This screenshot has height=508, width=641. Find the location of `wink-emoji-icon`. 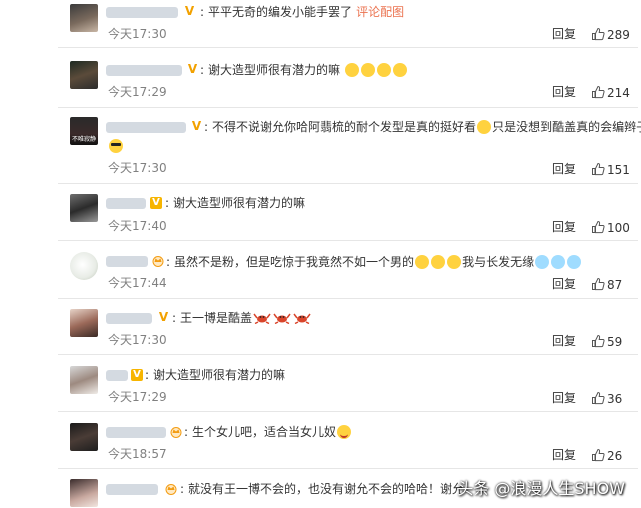

wink-emoji-icon is located at coordinates (344, 432).